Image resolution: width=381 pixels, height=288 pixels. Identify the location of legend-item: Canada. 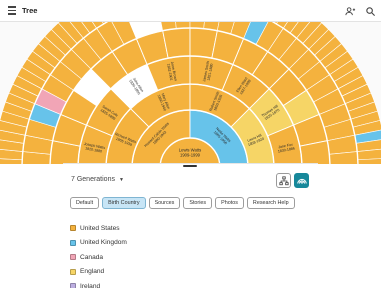
(98, 257).